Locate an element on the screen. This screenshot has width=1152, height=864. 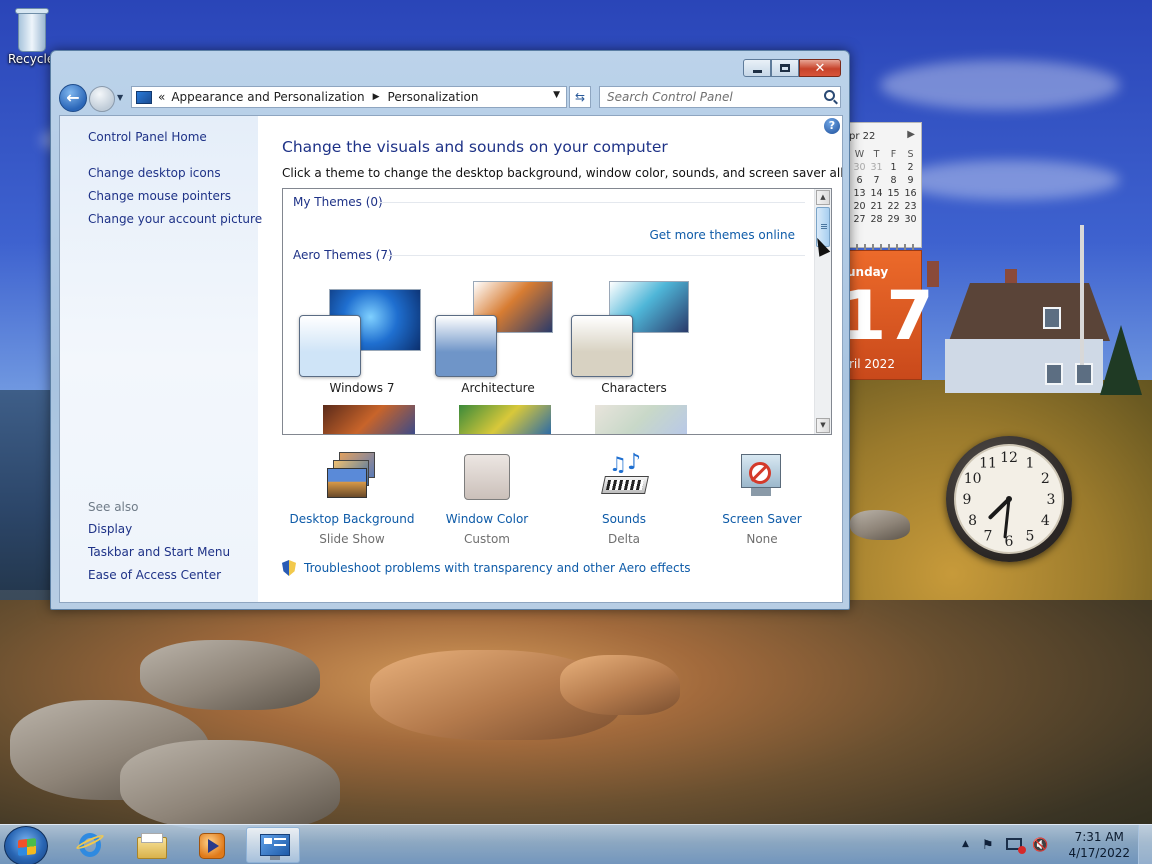
taskbar-internet-explorer is located at coordinates (89, 845).